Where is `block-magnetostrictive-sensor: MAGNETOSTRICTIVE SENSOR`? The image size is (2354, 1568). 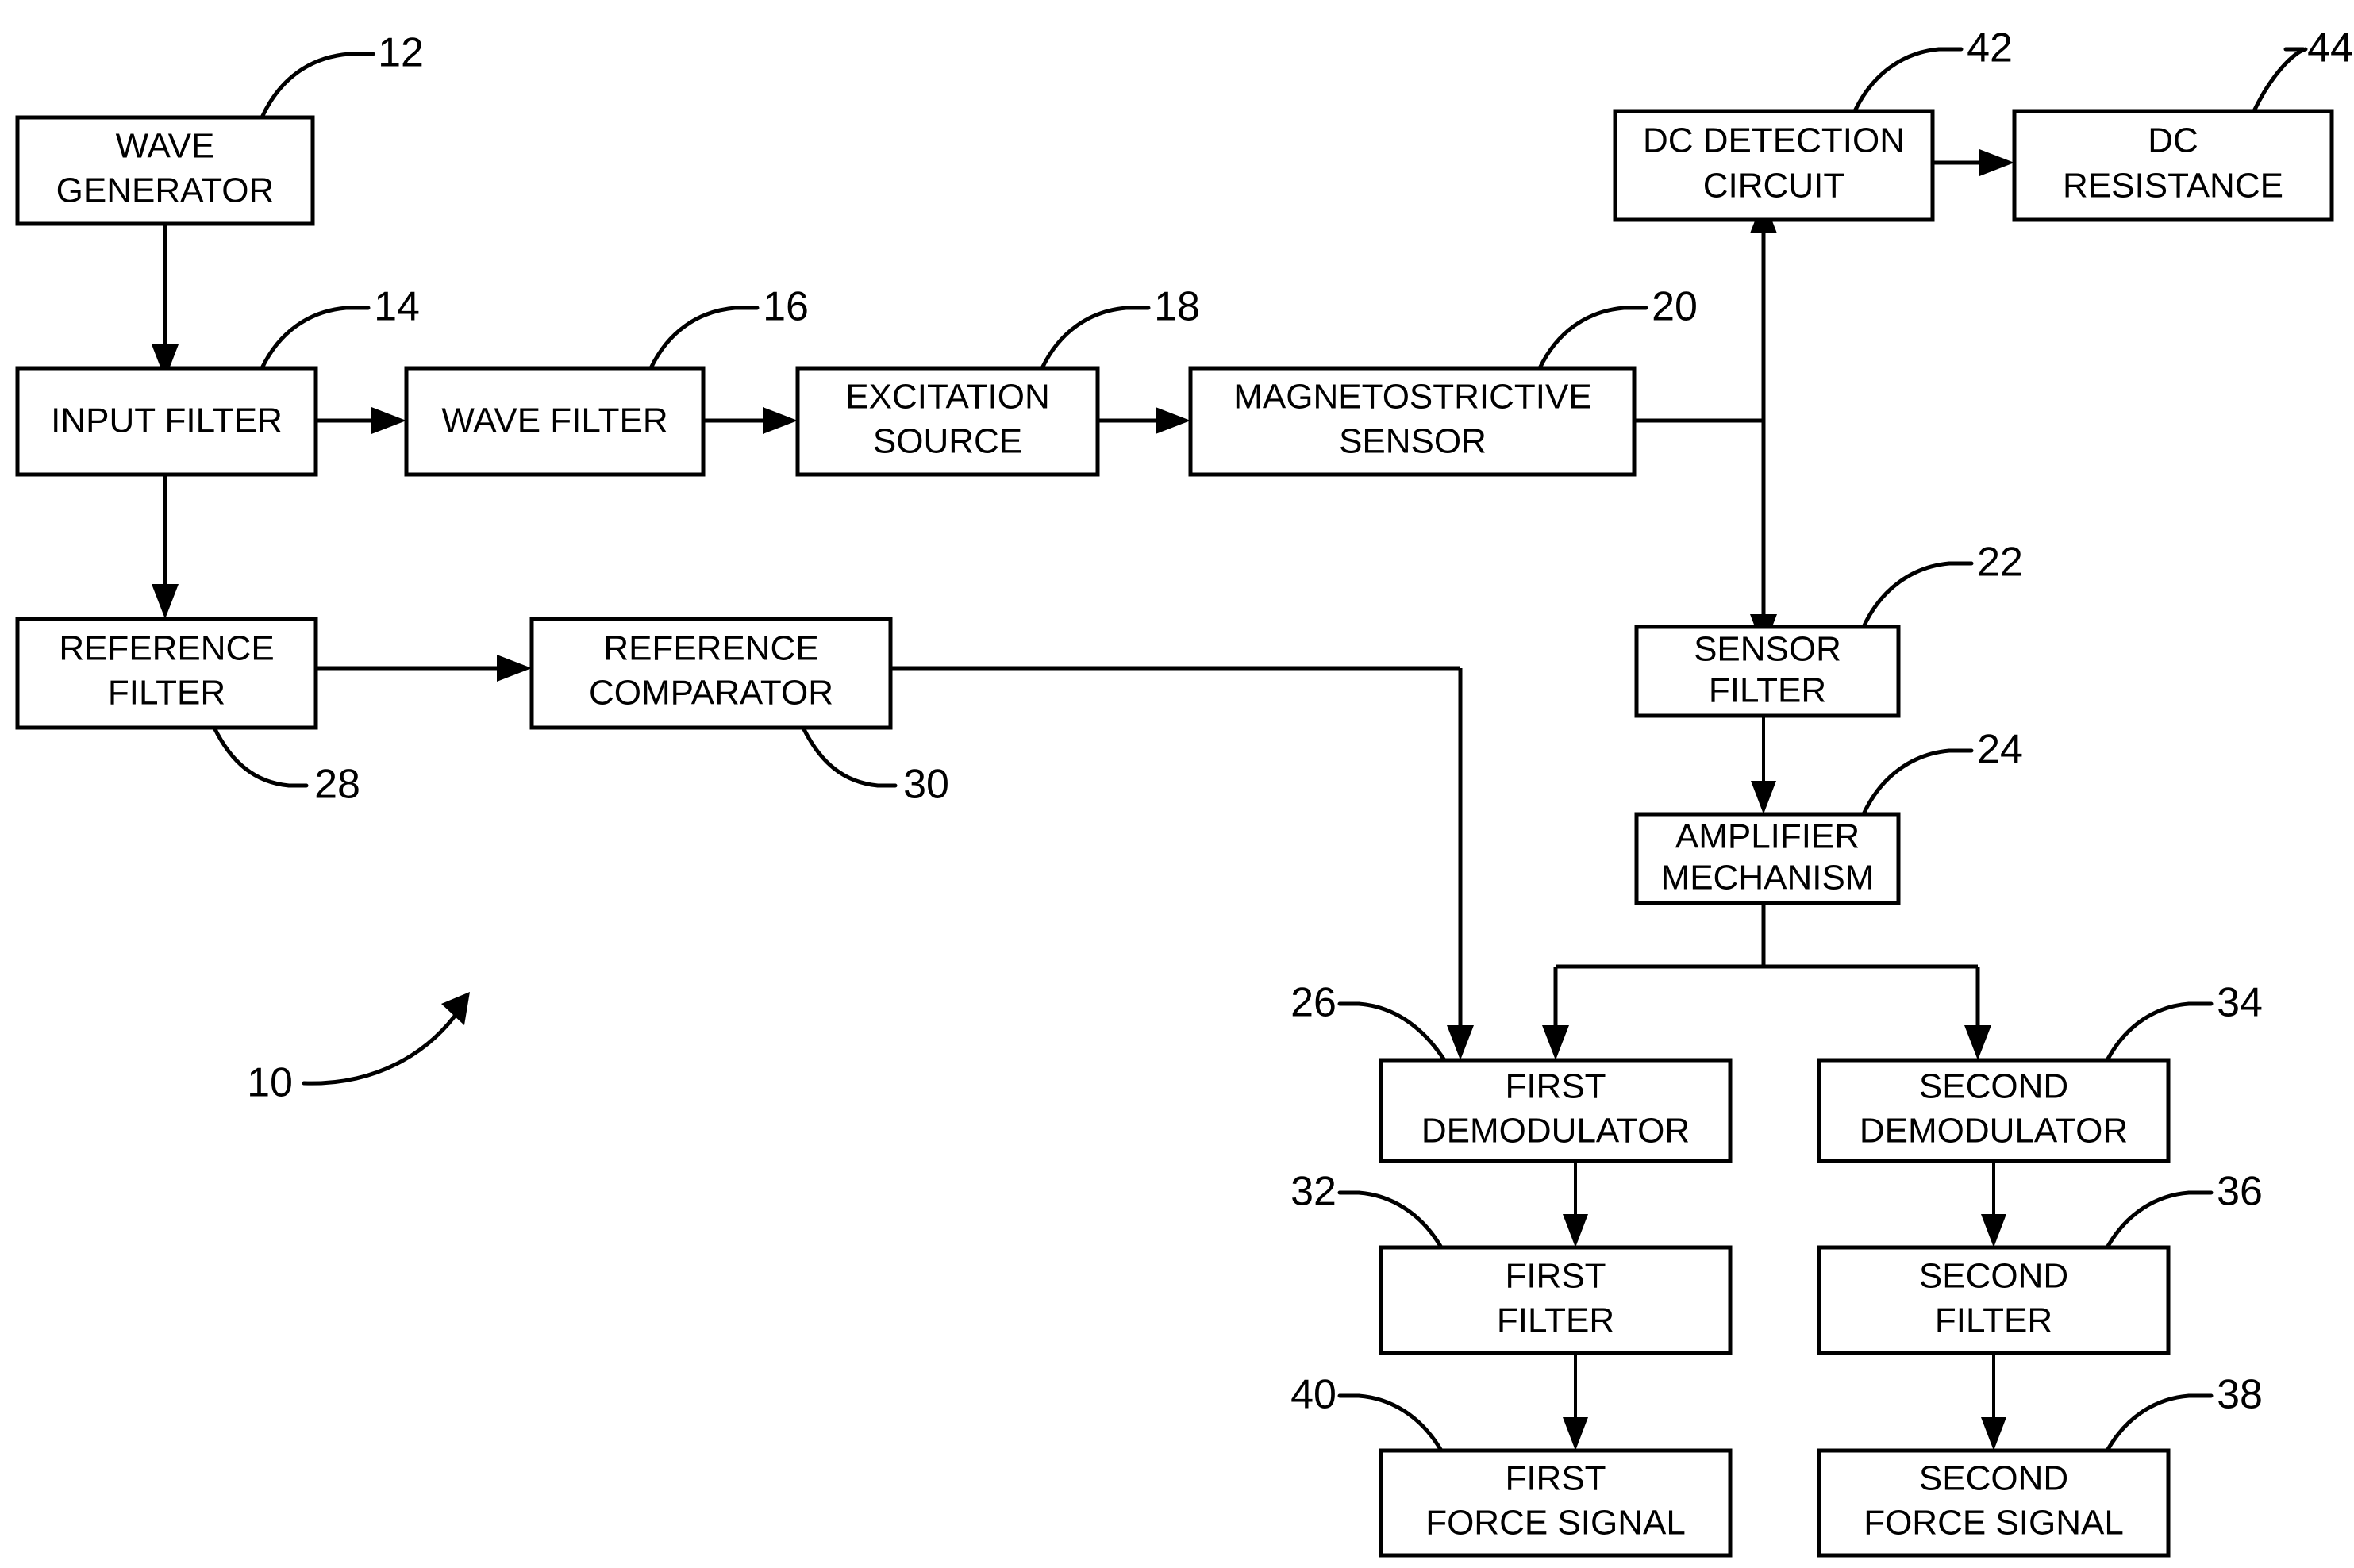 block-magnetostrictive-sensor: MAGNETOSTRICTIVE SENSOR is located at coordinates (1412, 421).